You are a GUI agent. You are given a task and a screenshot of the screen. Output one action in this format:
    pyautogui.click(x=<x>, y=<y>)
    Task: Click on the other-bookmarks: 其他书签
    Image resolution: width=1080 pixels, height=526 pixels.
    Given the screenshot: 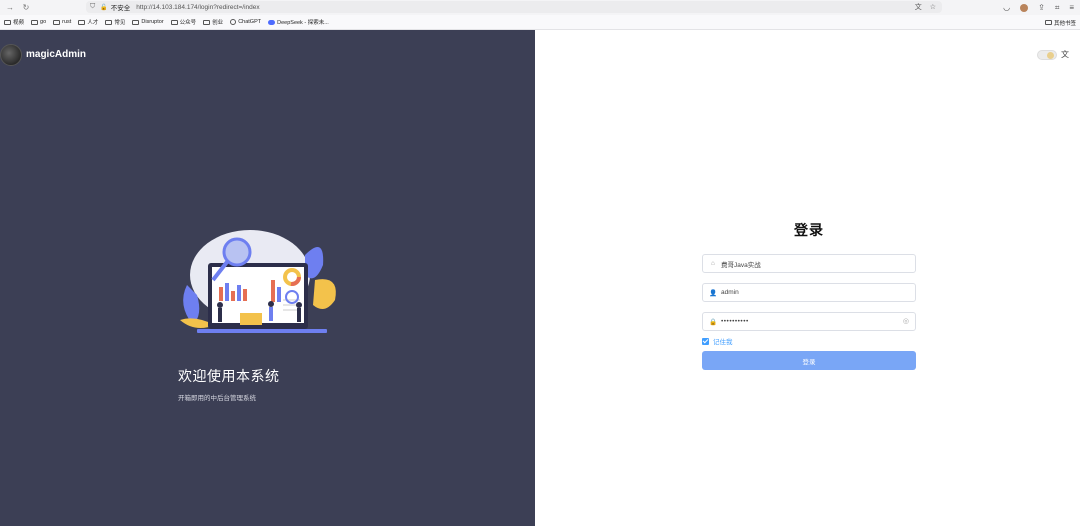 What is the action you would take?
    pyautogui.click(x=1060, y=22)
    